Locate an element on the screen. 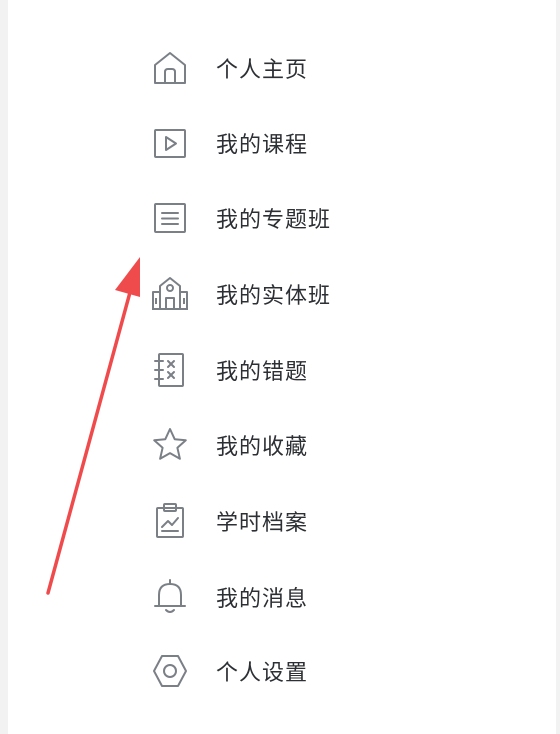  sidebar-item-label: 我的消息 is located at coordinates (262, 599).